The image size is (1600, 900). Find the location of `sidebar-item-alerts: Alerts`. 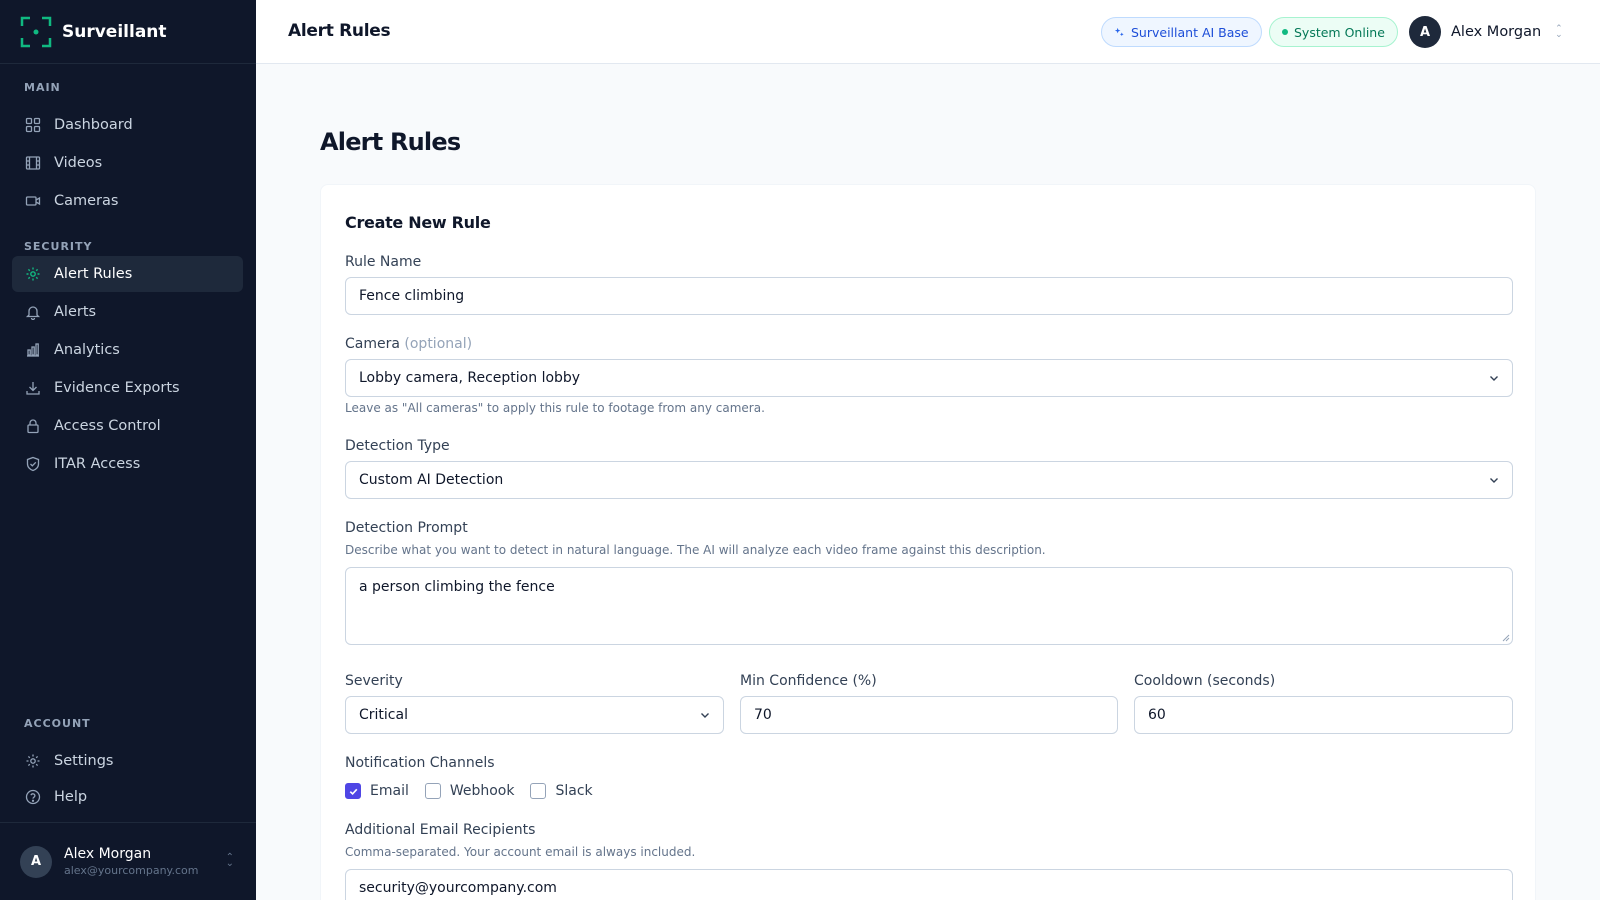

sidebar-item-alerts: Alerts is located at coordinates (127, 312).